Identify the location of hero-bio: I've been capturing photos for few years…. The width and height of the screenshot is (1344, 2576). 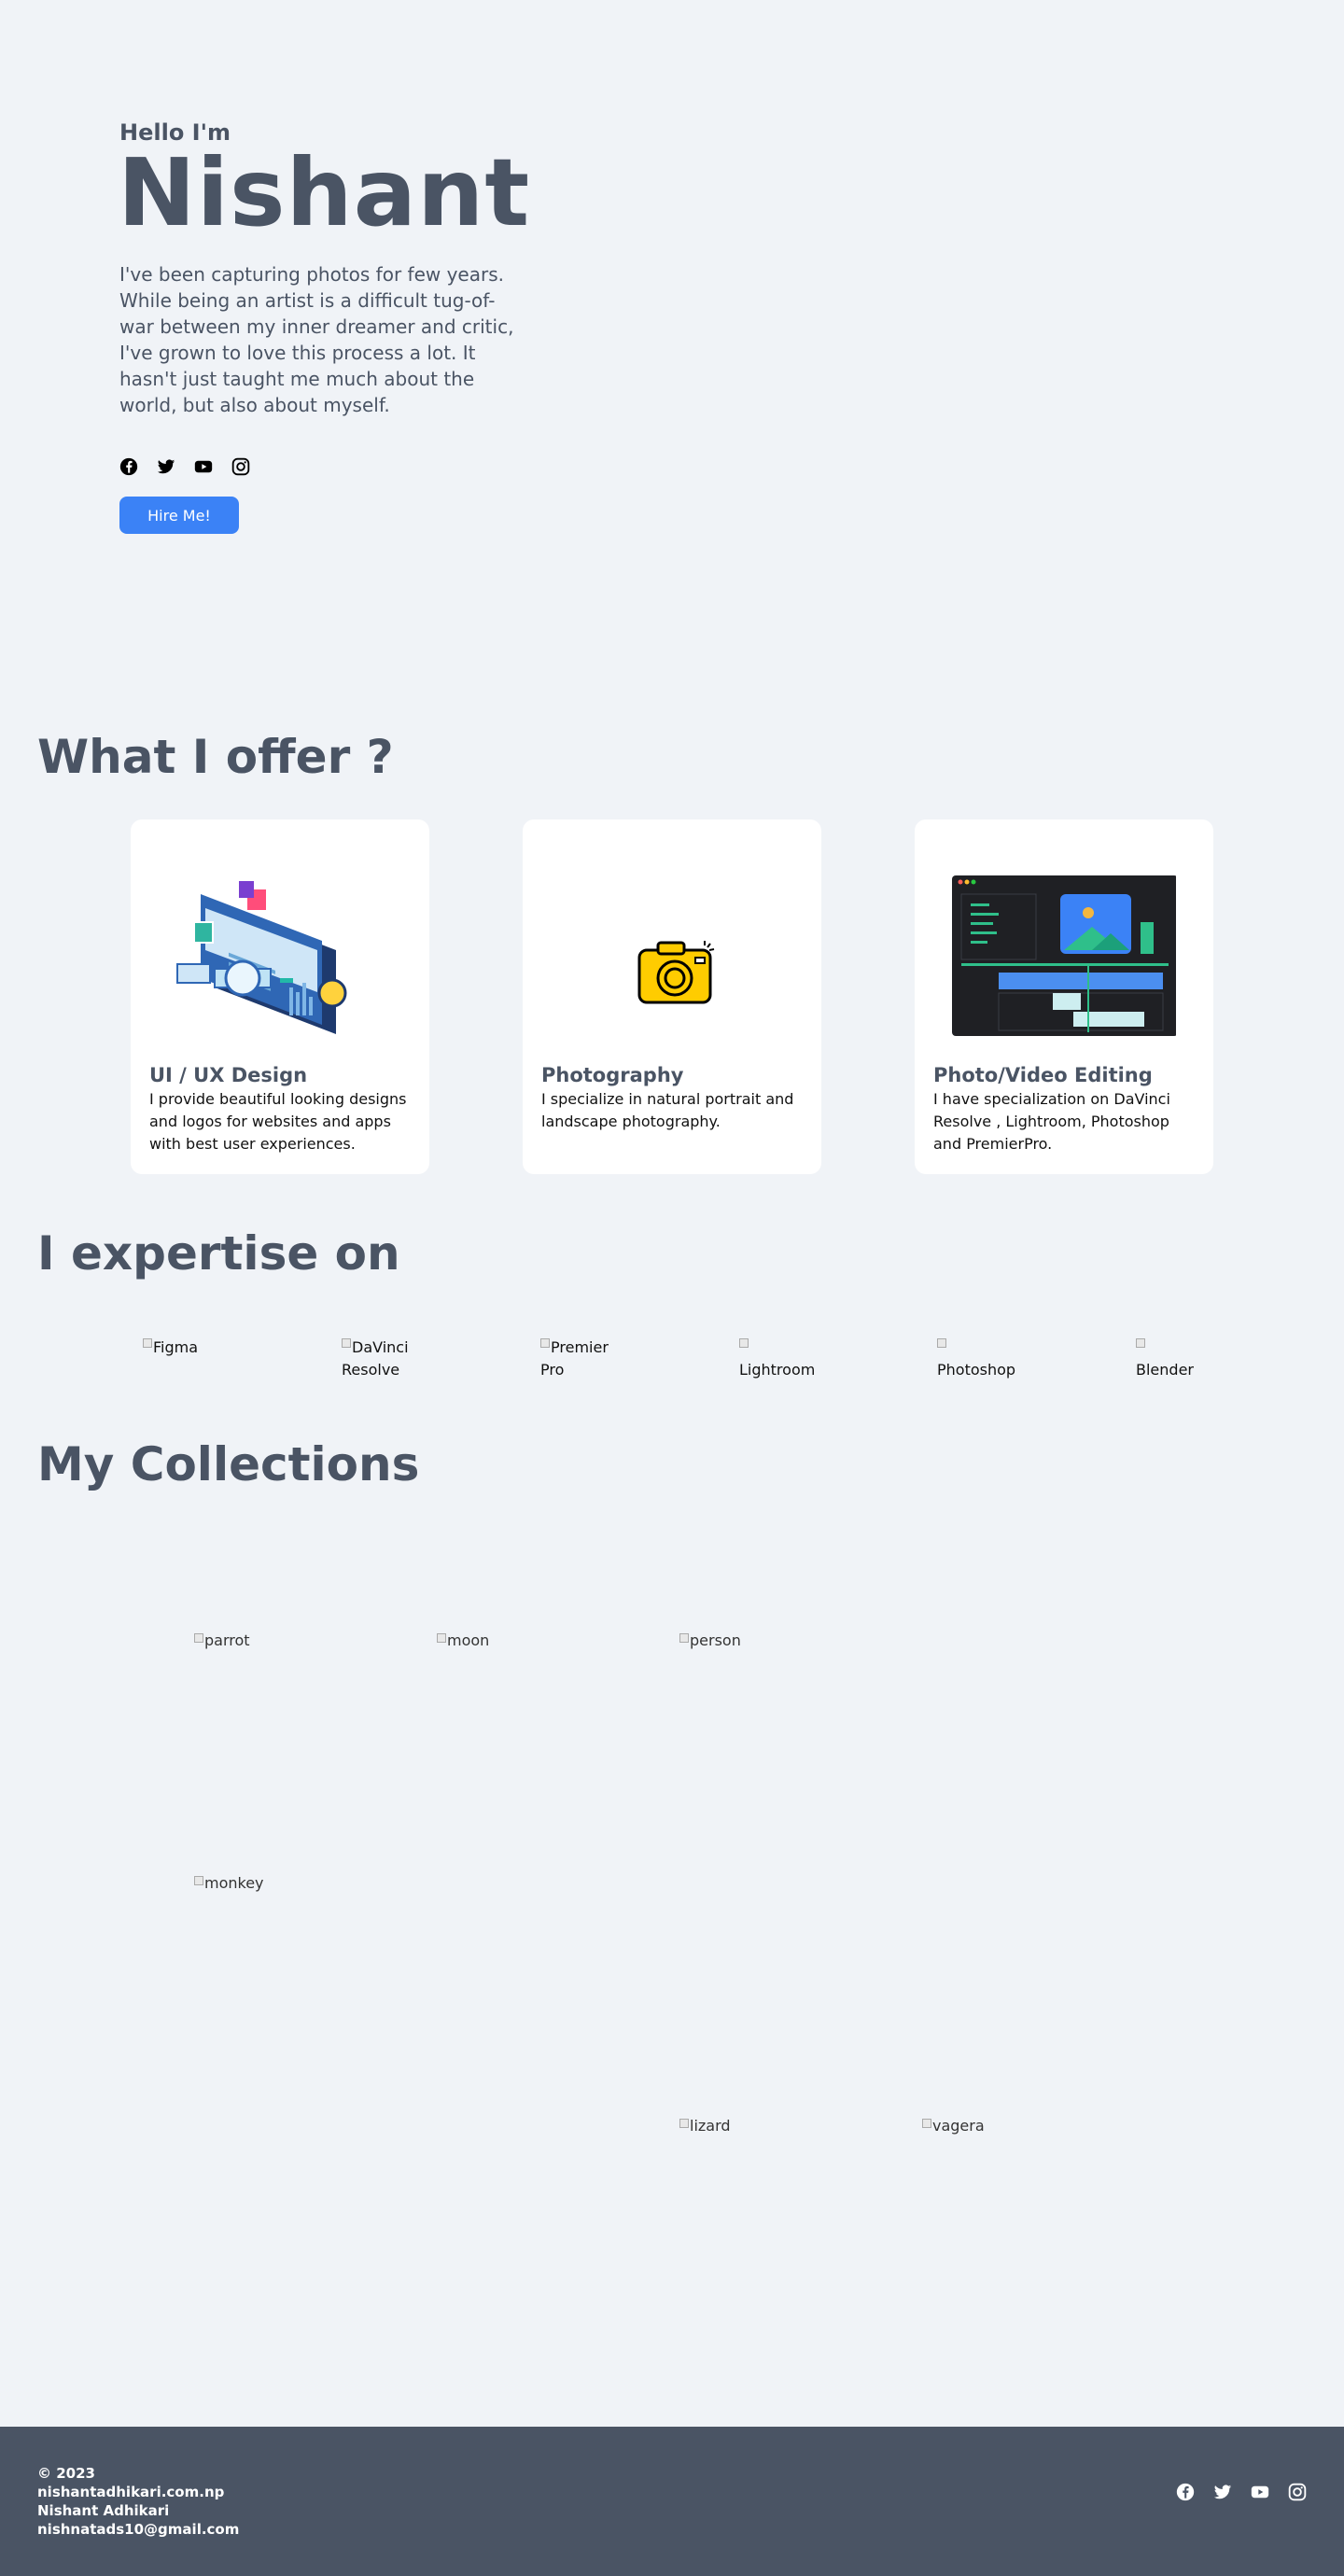
(316, 339).